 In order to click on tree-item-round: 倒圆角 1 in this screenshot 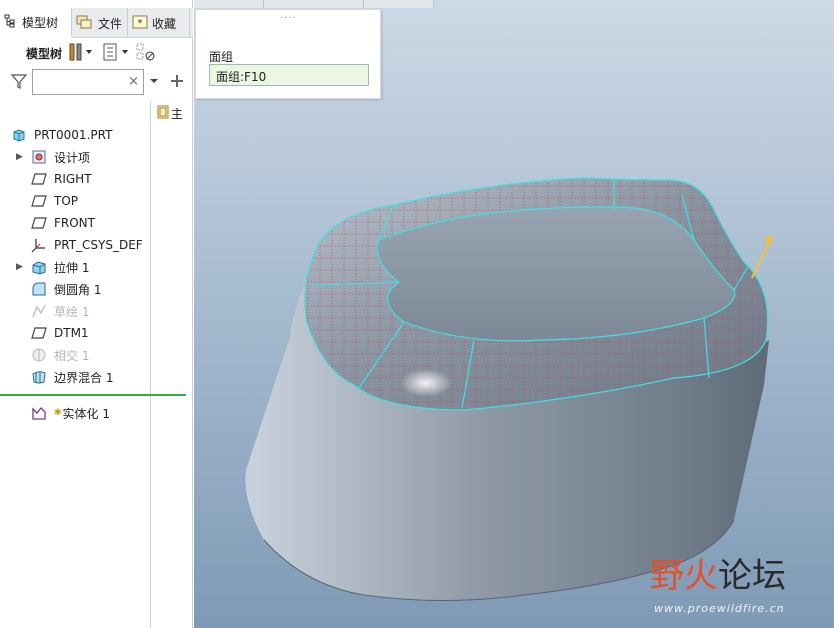, I will do `click(75, 289)`.